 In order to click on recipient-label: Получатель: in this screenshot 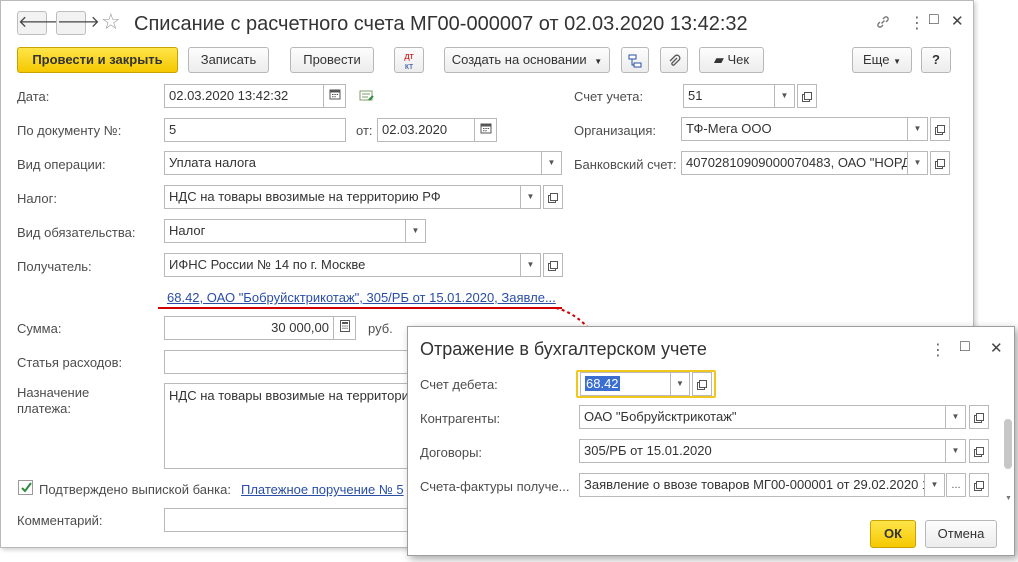, I will do `click(54, 266)`.